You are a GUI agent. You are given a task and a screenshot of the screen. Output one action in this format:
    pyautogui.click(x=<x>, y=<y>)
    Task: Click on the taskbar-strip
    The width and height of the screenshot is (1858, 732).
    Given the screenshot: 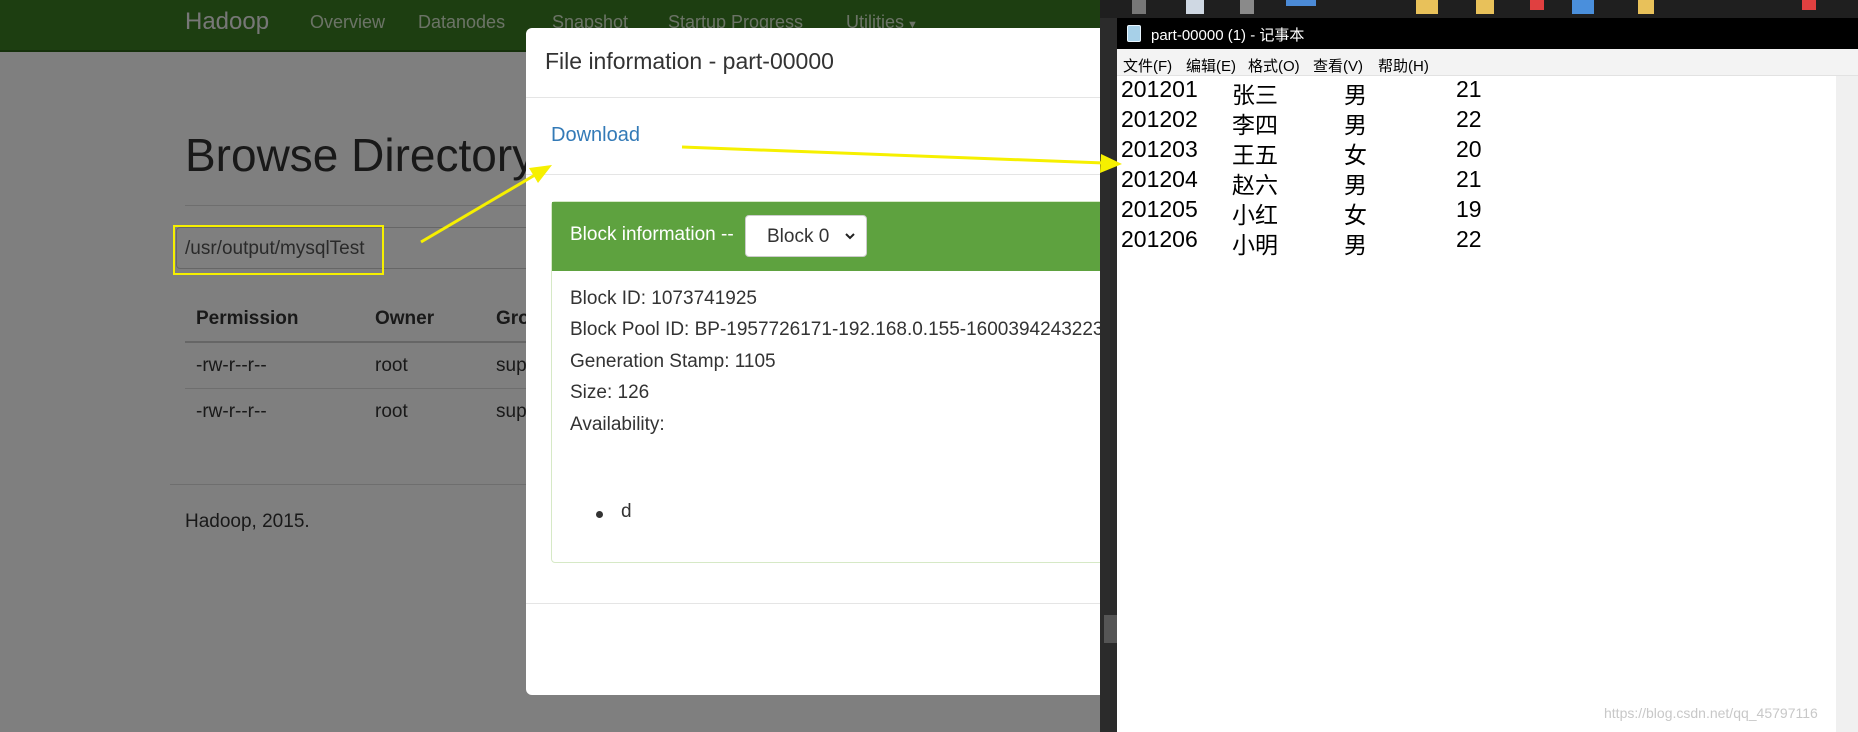 What is the action you would take?
    pyautogui.click(x=1479, y=9)
    